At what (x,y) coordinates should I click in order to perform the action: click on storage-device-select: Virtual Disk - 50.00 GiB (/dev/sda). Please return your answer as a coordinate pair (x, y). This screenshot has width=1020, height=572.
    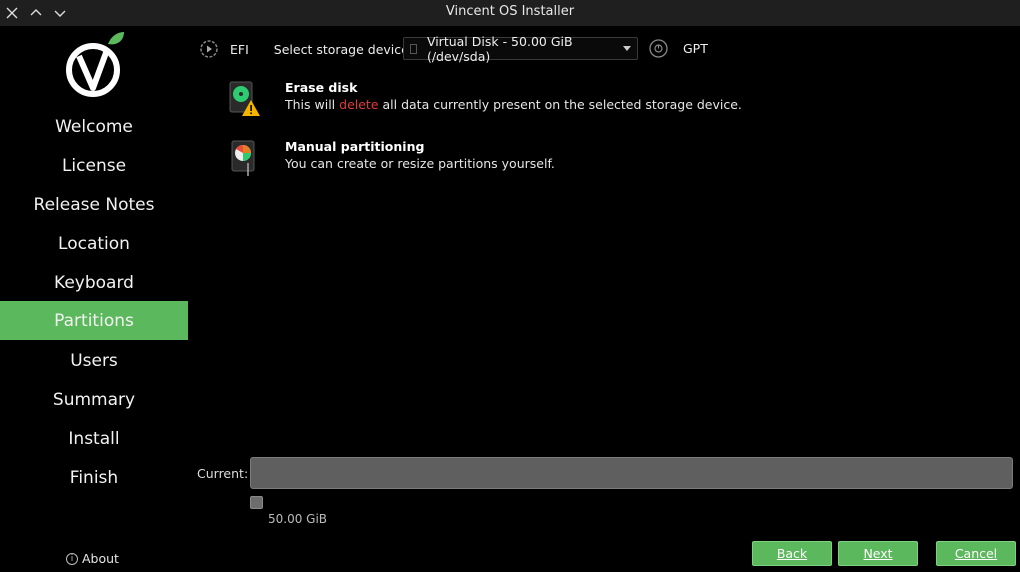
    Looking at the image, I should click on (520, 49).